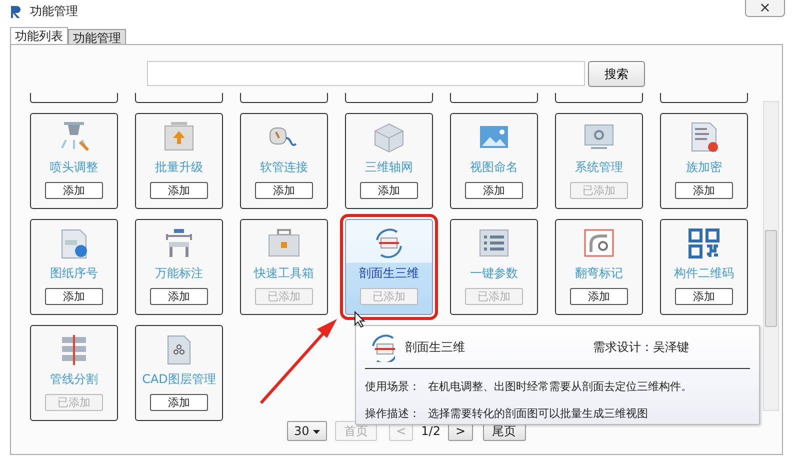 The image size is (793, 463). I want to click on feature-name: 喷头调整, so click(74, 167).